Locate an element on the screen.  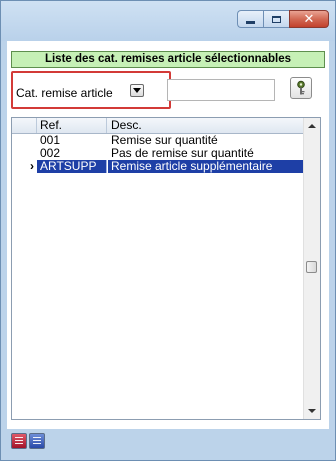
filter-row: Cat. remise article is located at coordinates (168, 91).